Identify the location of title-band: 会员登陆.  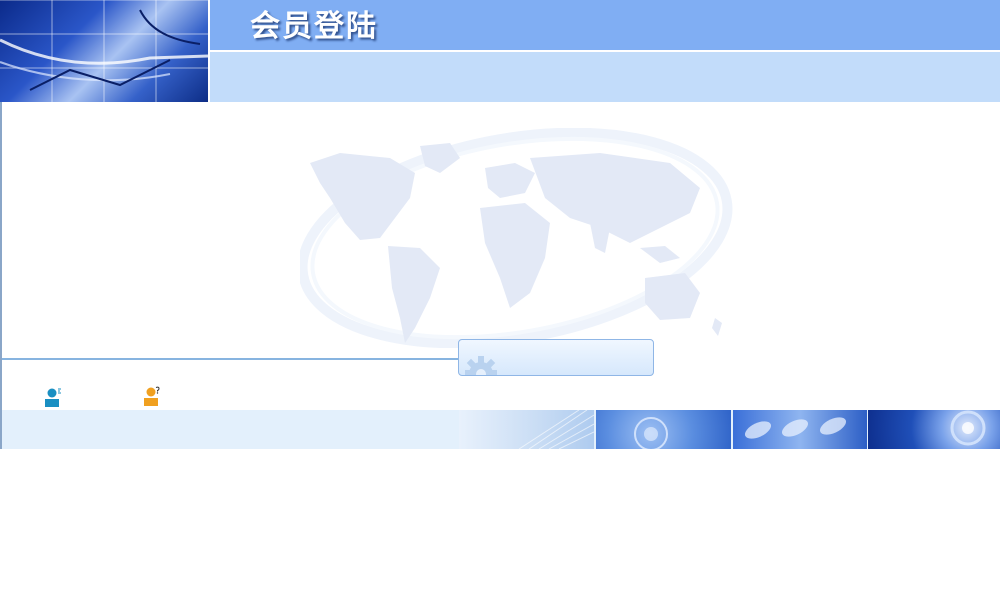
(605, 25).